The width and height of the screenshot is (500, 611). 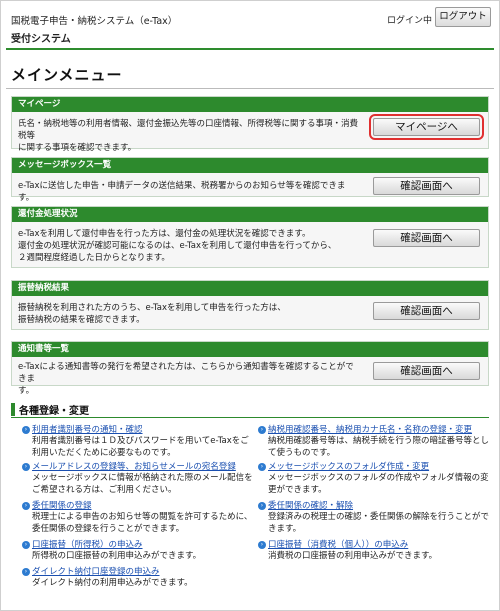 I want to click on direct-payment-link: › ダイレクト納付口座登録の申込み, so click(x=138, y=572).